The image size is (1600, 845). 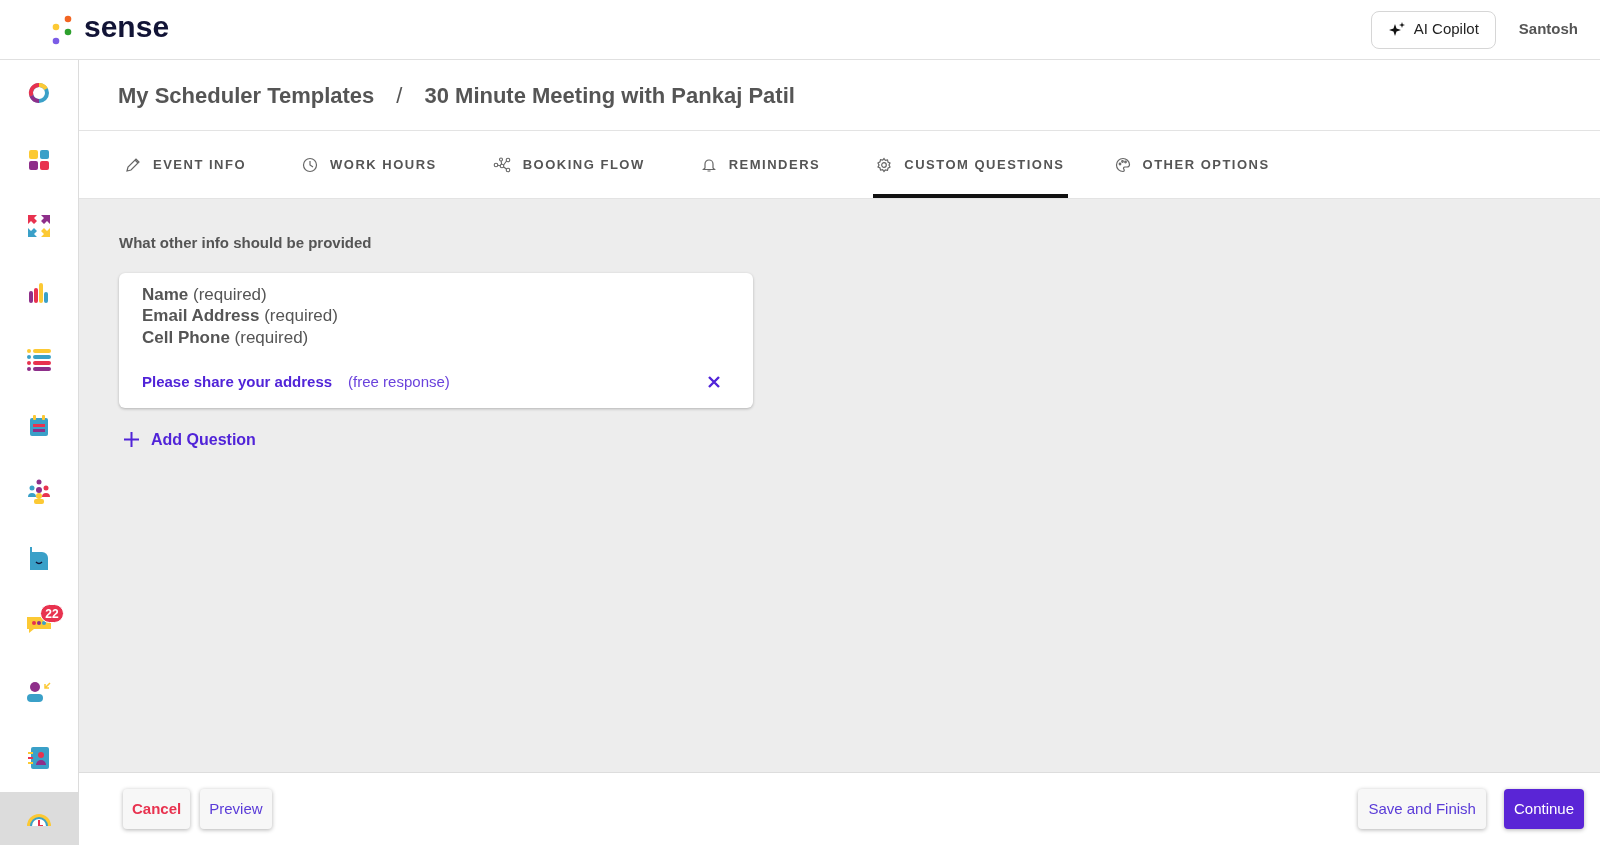 I want to click on contacts-icon, so click(x=39, y=758).